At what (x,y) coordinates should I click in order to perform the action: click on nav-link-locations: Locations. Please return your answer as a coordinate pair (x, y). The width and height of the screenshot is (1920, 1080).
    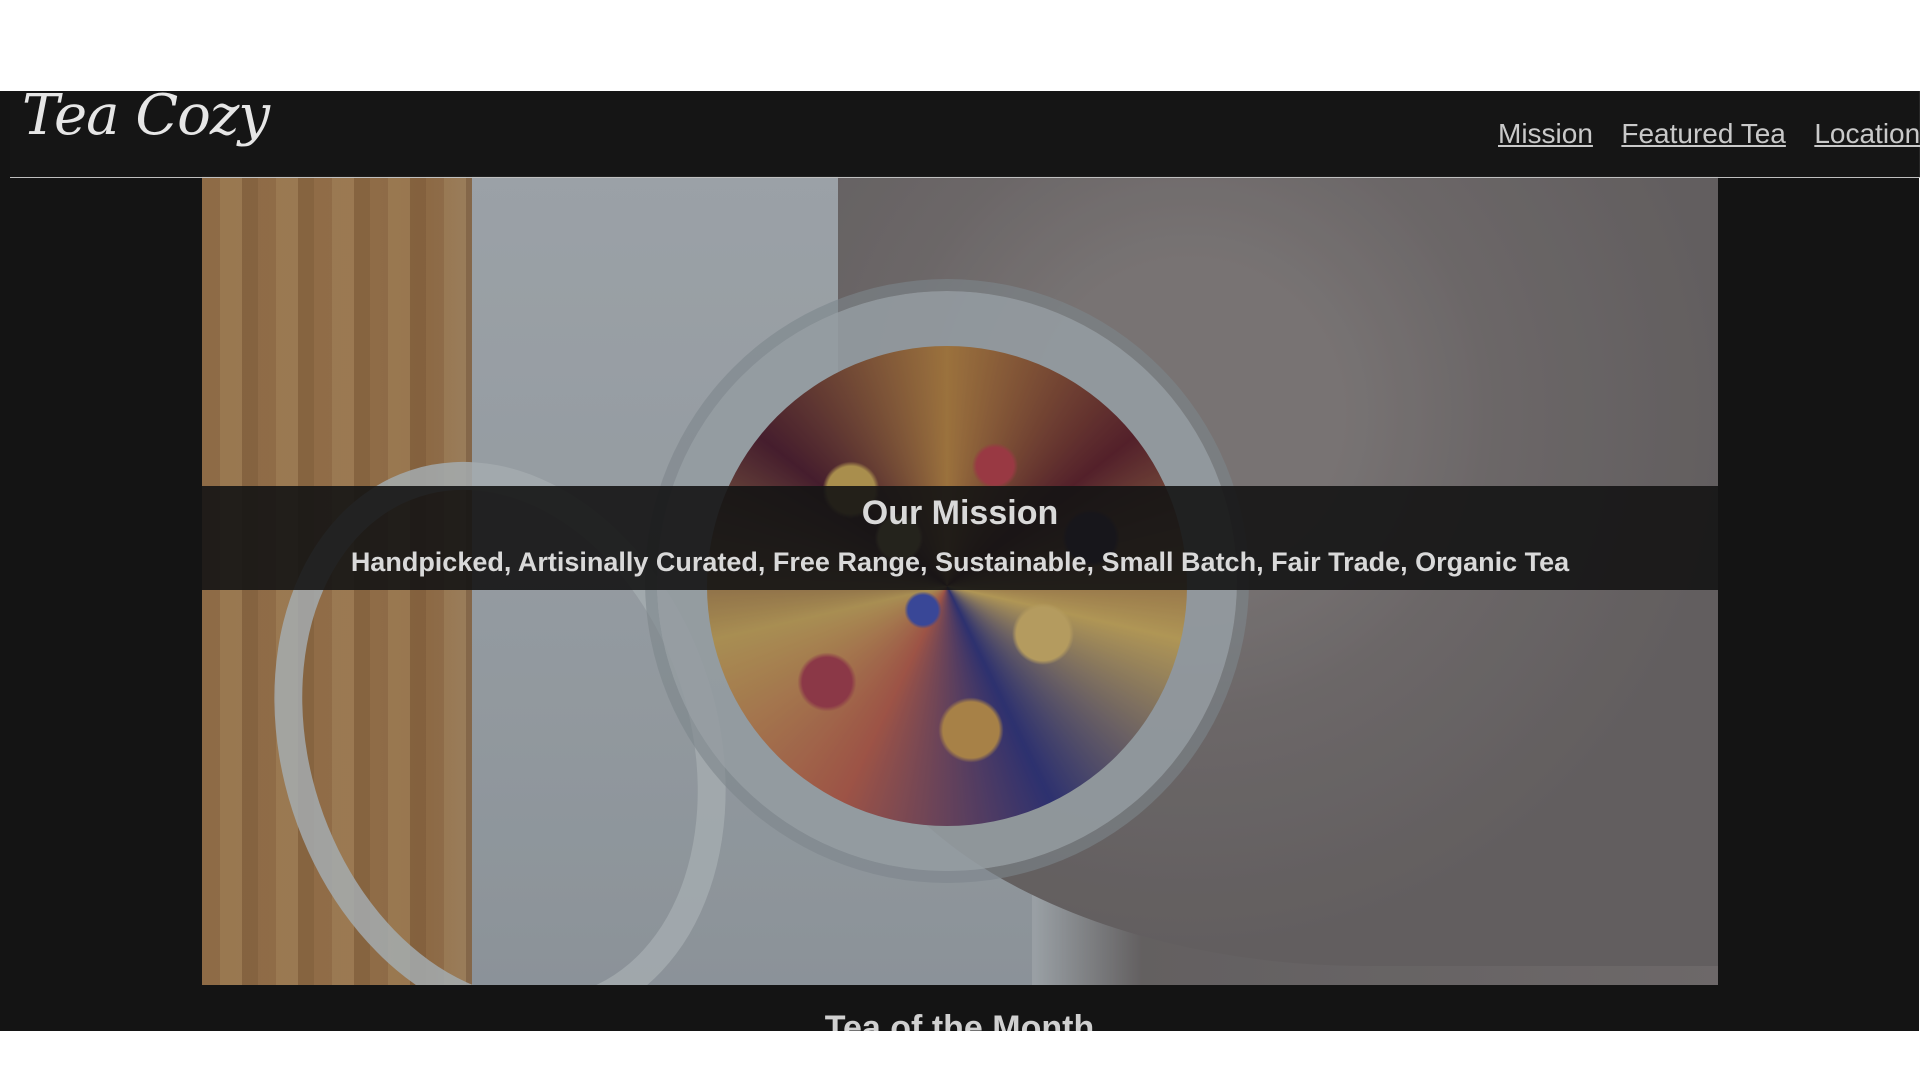
    Looking at the image, I should click on (1867, 133).